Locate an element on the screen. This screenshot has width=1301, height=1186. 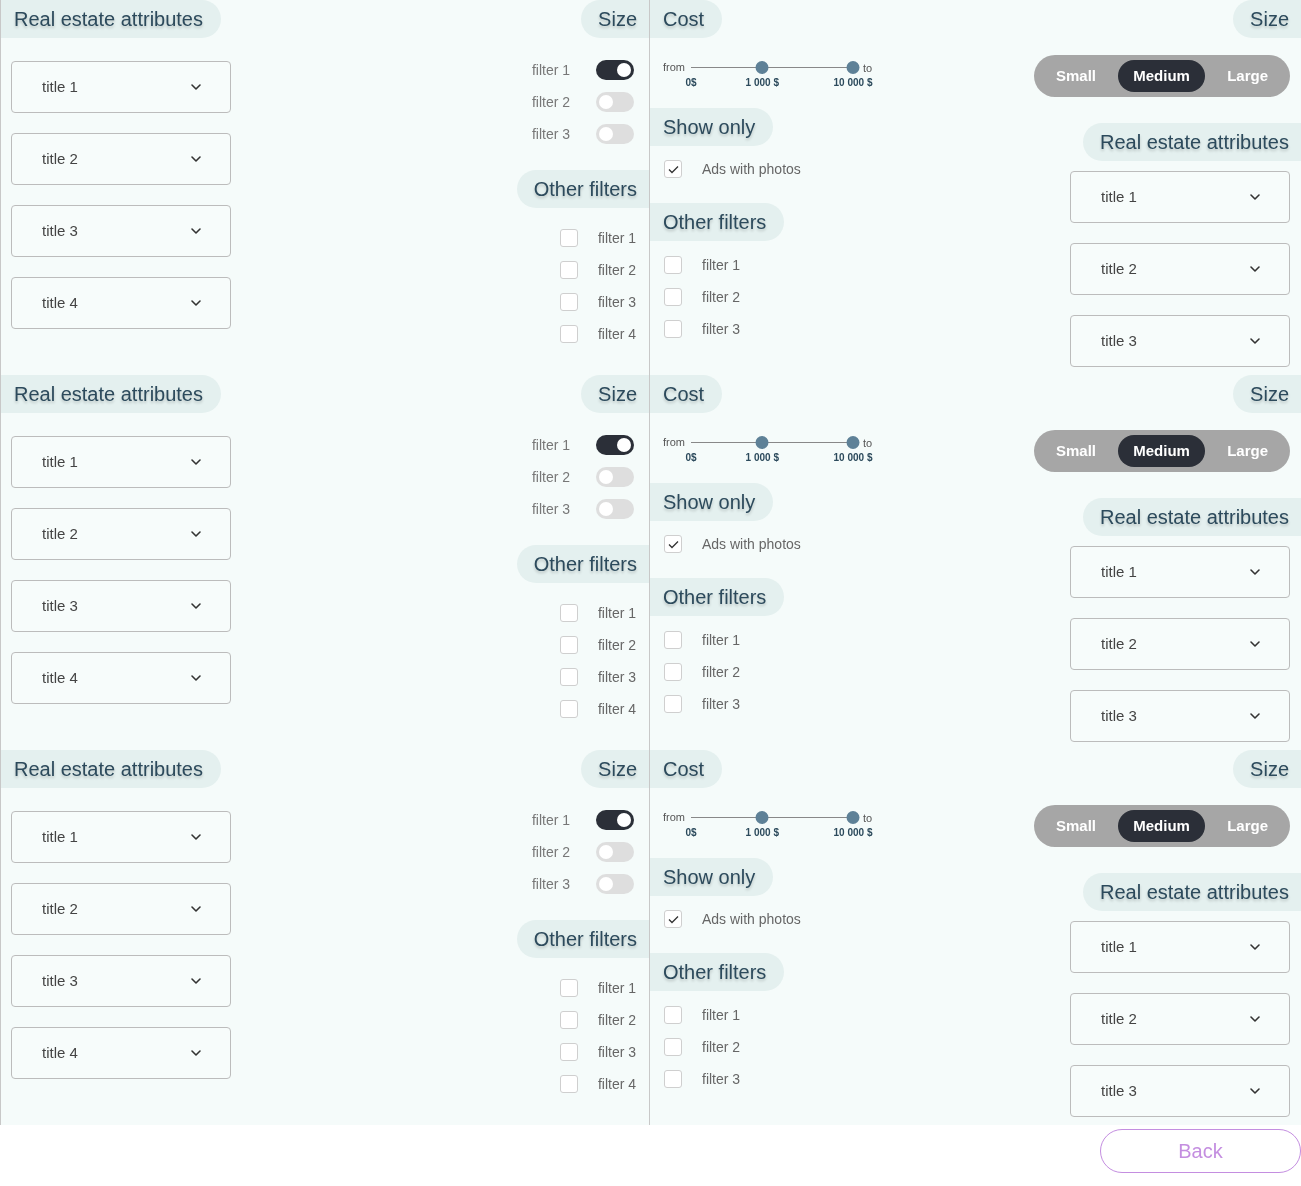
slider-min-value: 0$ is located at coordinates (691, 83).